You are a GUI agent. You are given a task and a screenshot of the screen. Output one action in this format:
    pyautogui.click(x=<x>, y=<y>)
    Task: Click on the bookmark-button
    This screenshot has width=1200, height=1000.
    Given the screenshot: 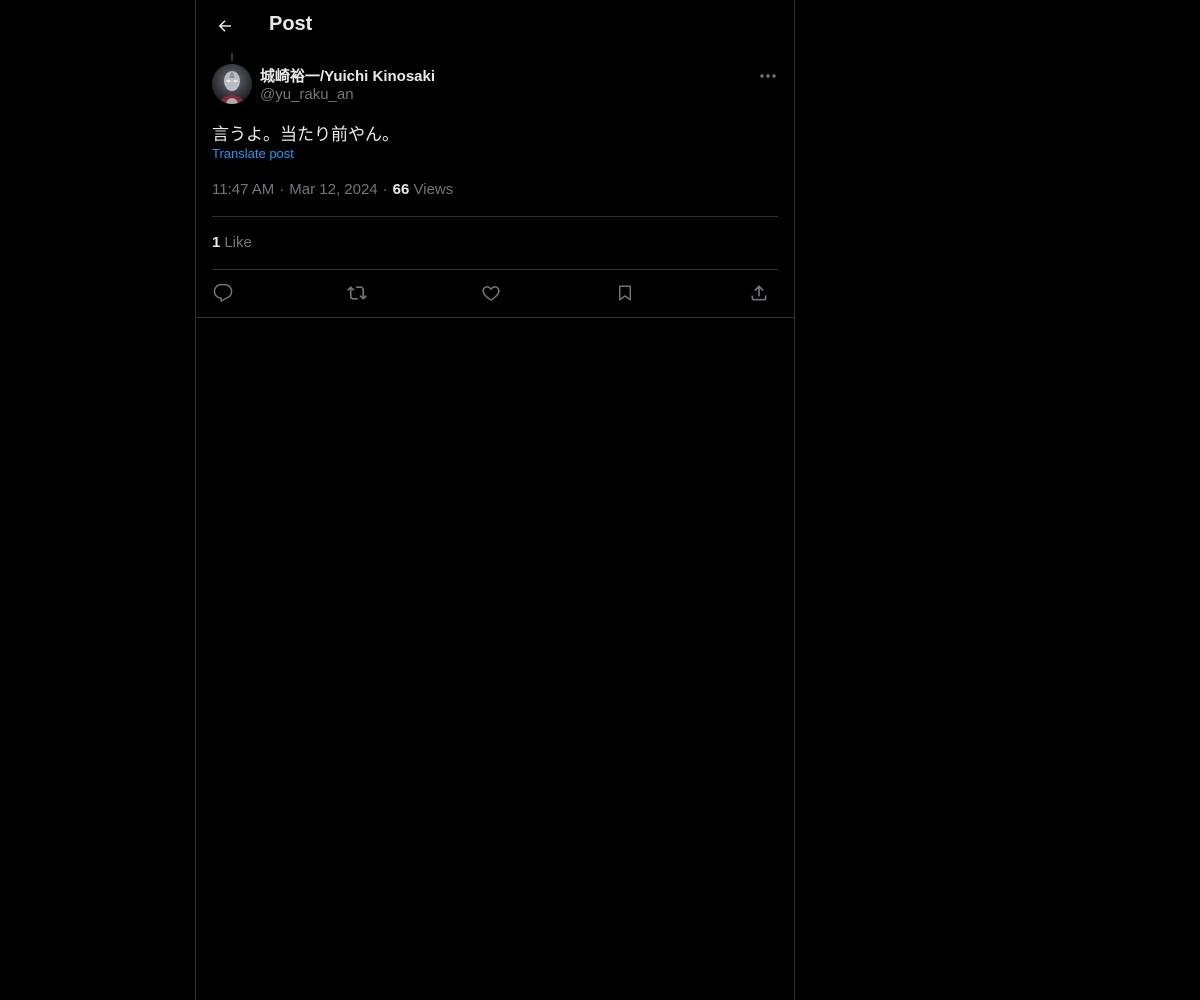 What is the action you would take?
    pyautogui.click(x=625, y=293)
    